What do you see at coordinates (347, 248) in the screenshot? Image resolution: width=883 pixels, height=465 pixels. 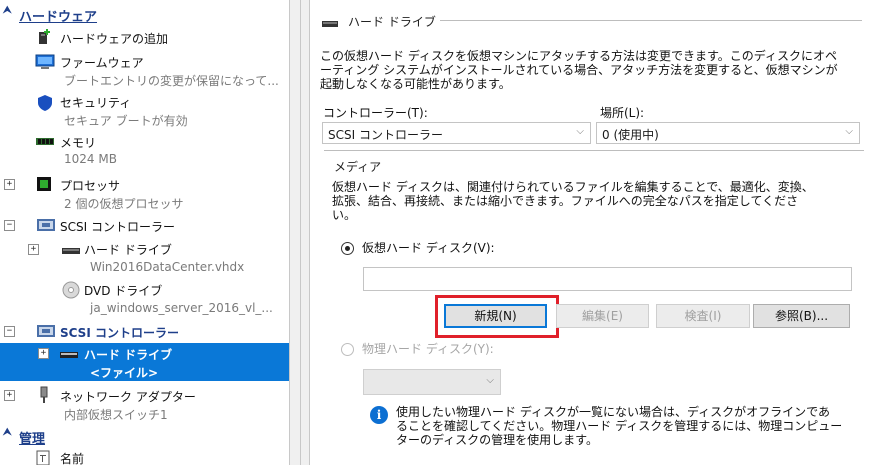 I see `vhd-radio` at bounding box center [347, 248].